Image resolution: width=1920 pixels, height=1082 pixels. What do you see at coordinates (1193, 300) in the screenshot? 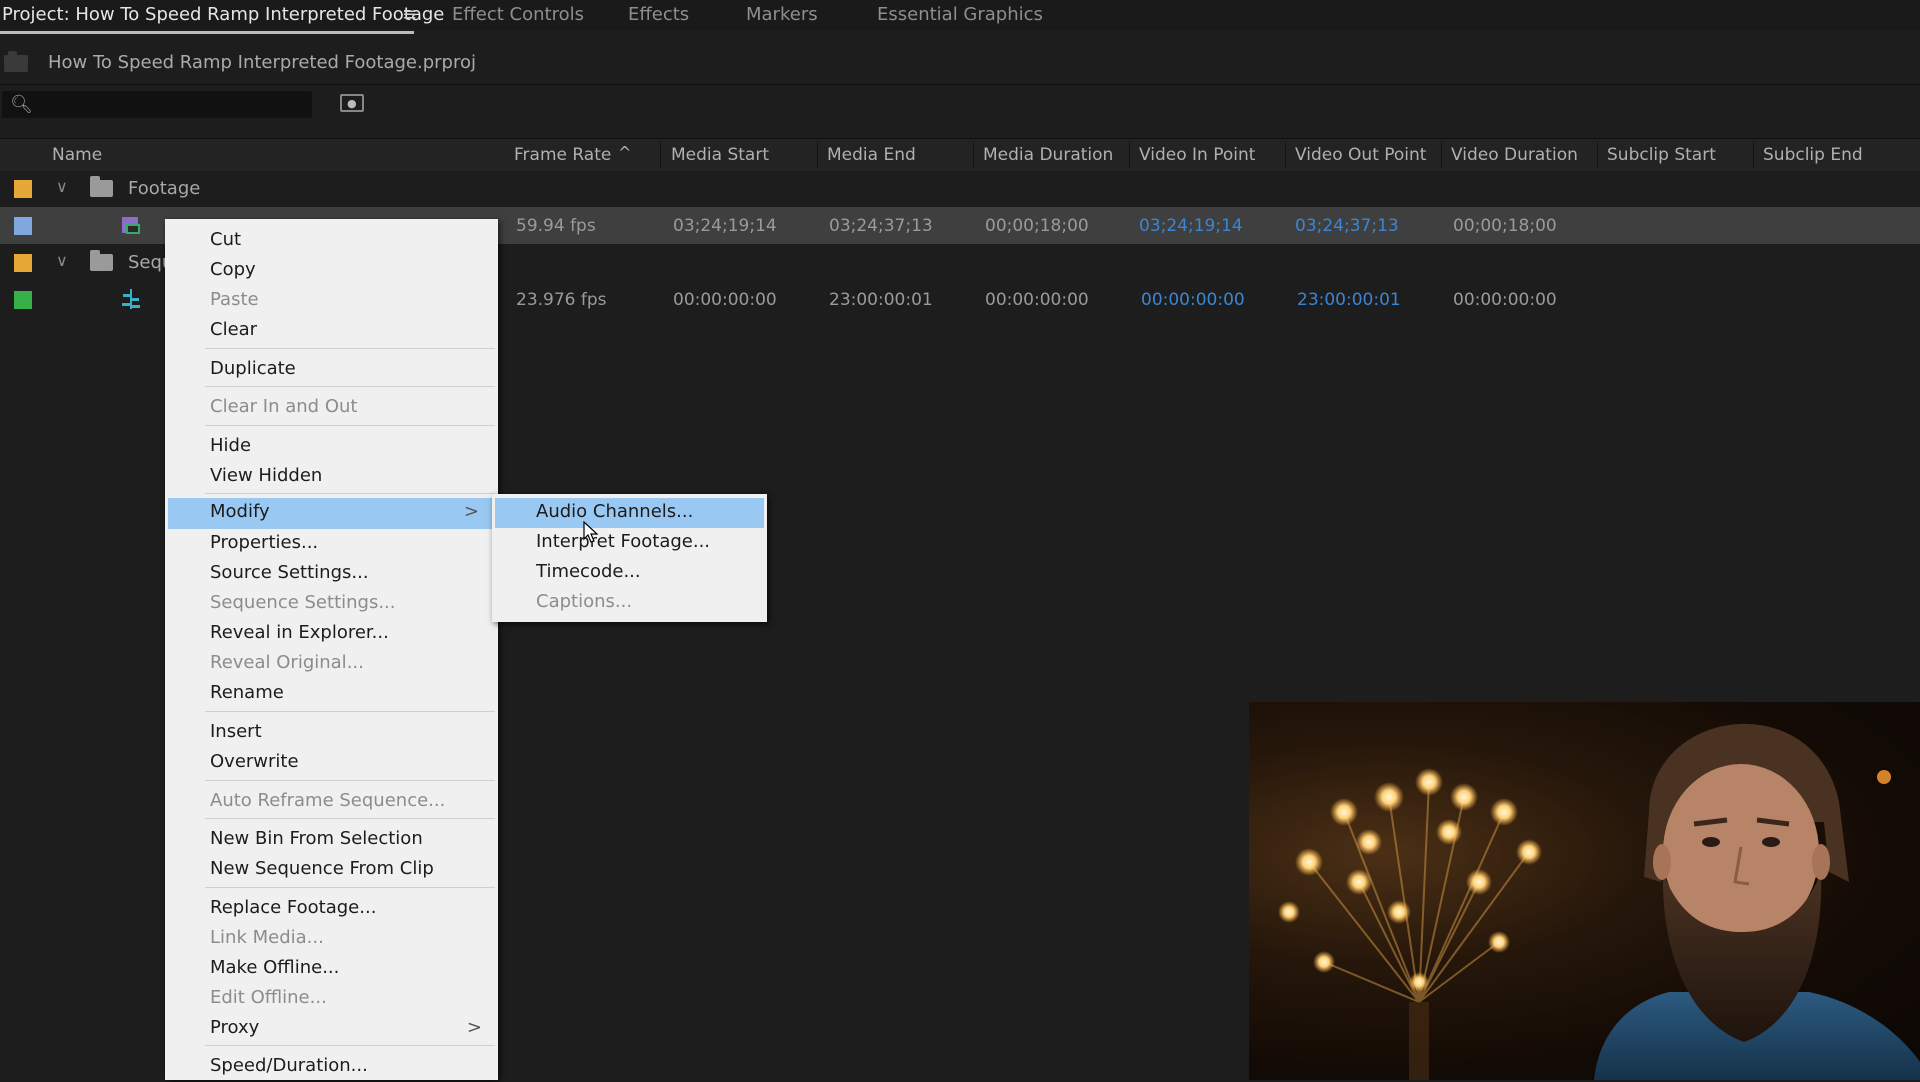
I see `video-in-point-value: 00:00:00:00` at bounding box center [1193, 300].